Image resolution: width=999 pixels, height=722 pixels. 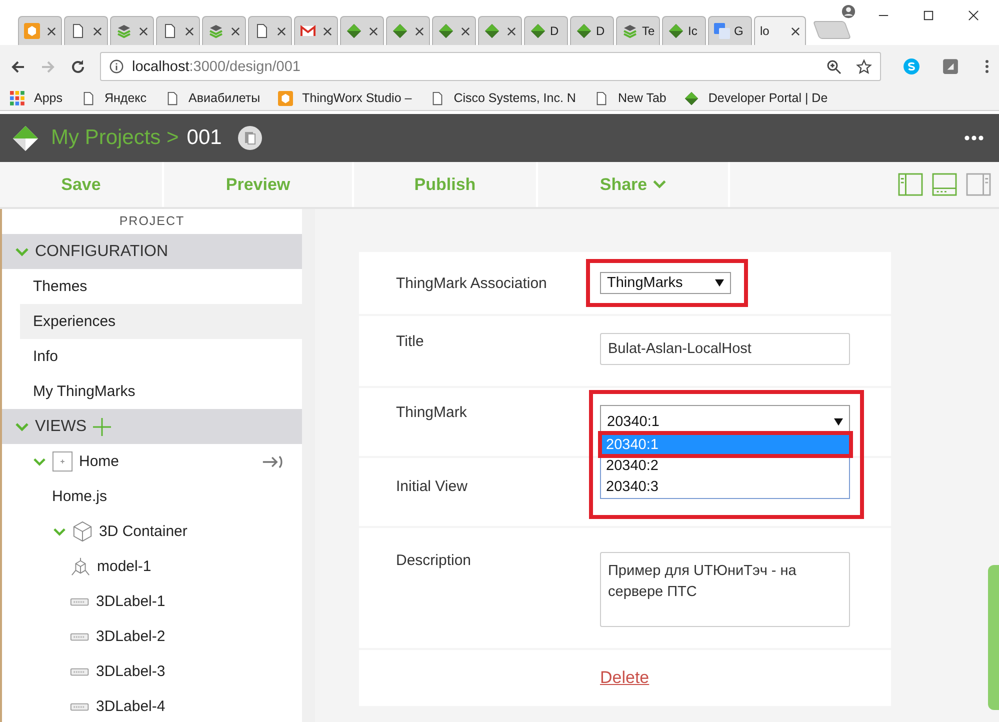 What do you see at coordinates (36, 98) in the screenshot?
I see `bookmark: Apps` at bounding box center [36, 98].